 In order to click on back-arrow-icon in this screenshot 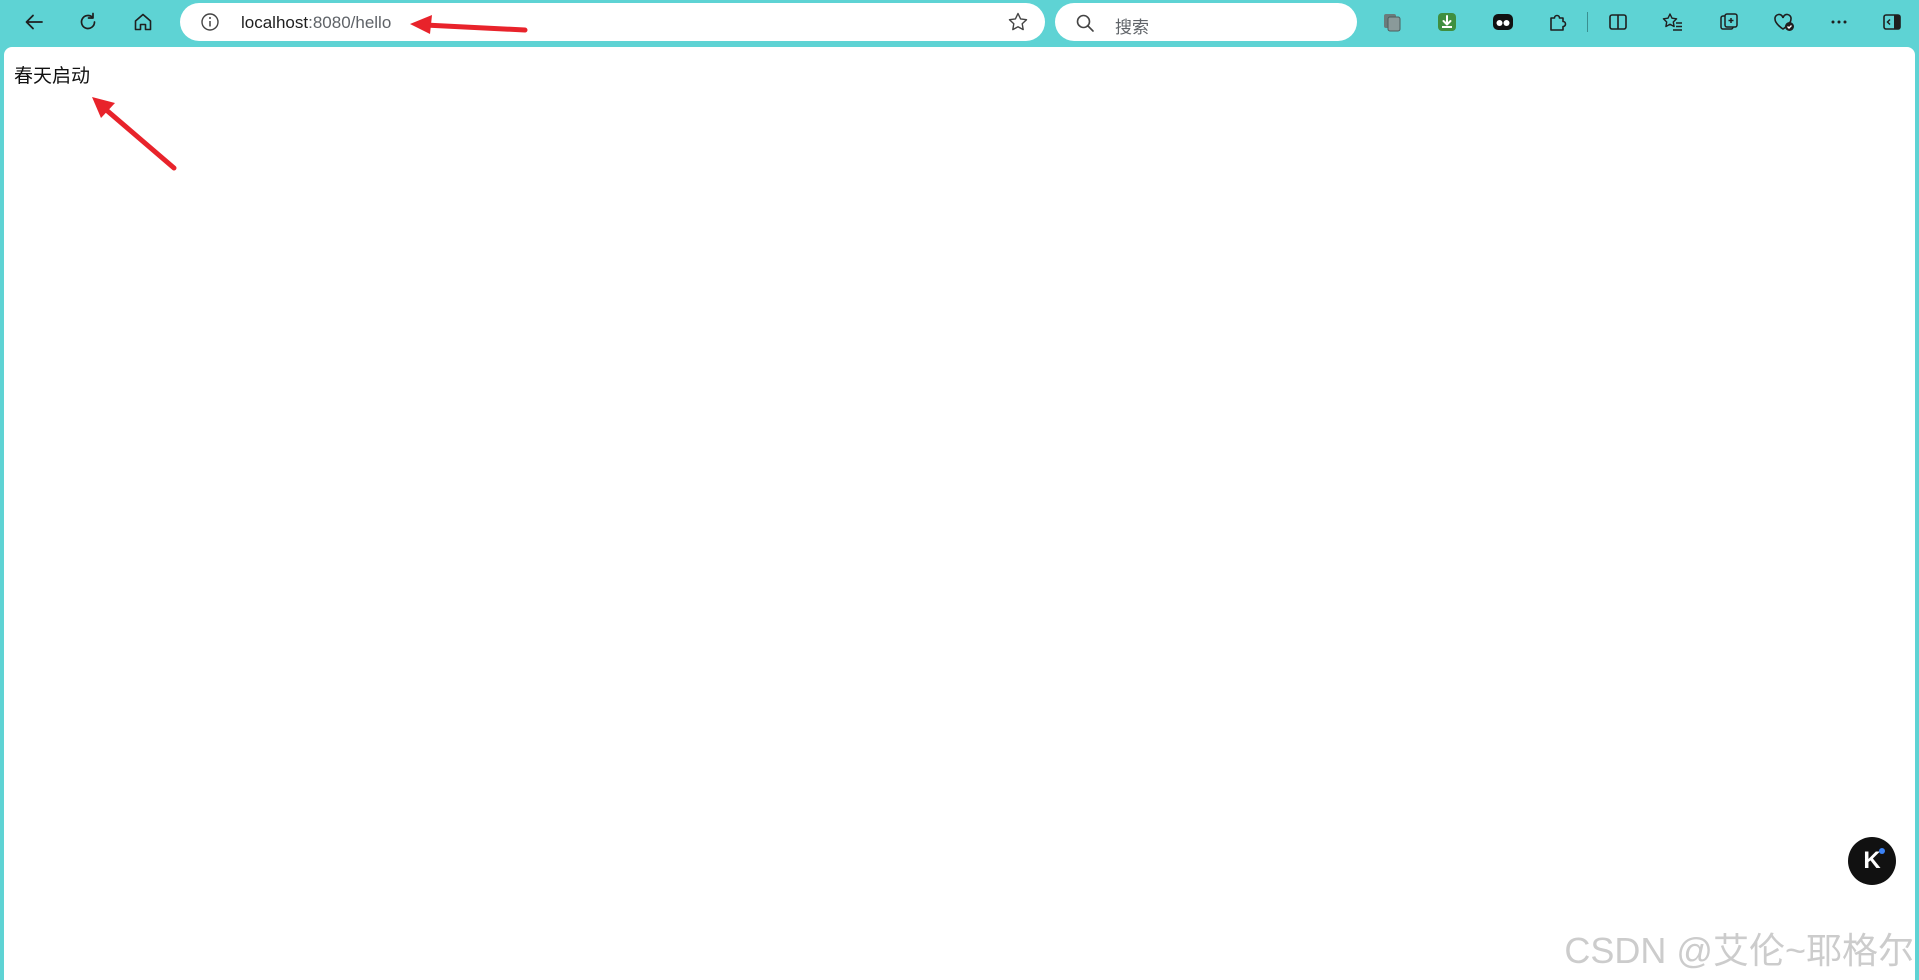, I will do `click(34, 22)`.